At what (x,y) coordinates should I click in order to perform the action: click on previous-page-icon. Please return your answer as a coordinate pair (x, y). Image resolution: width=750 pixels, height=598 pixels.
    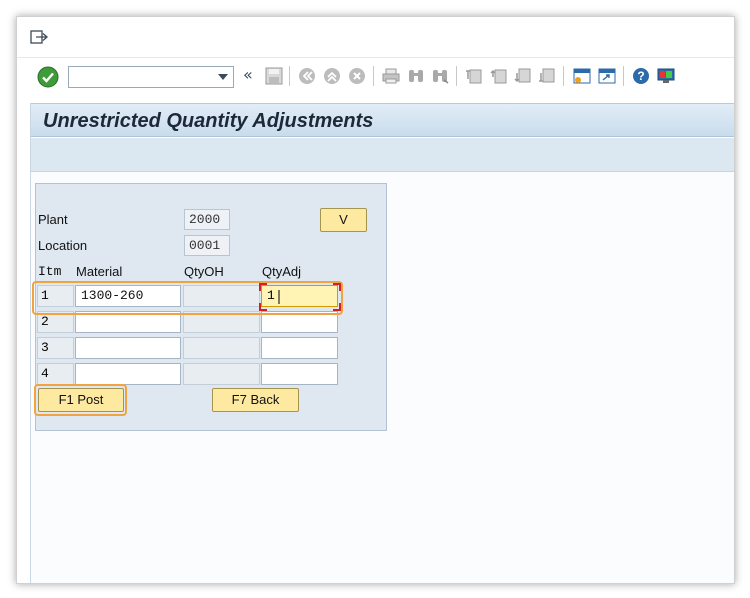
    Looking at the image, I should click on (499, 76).